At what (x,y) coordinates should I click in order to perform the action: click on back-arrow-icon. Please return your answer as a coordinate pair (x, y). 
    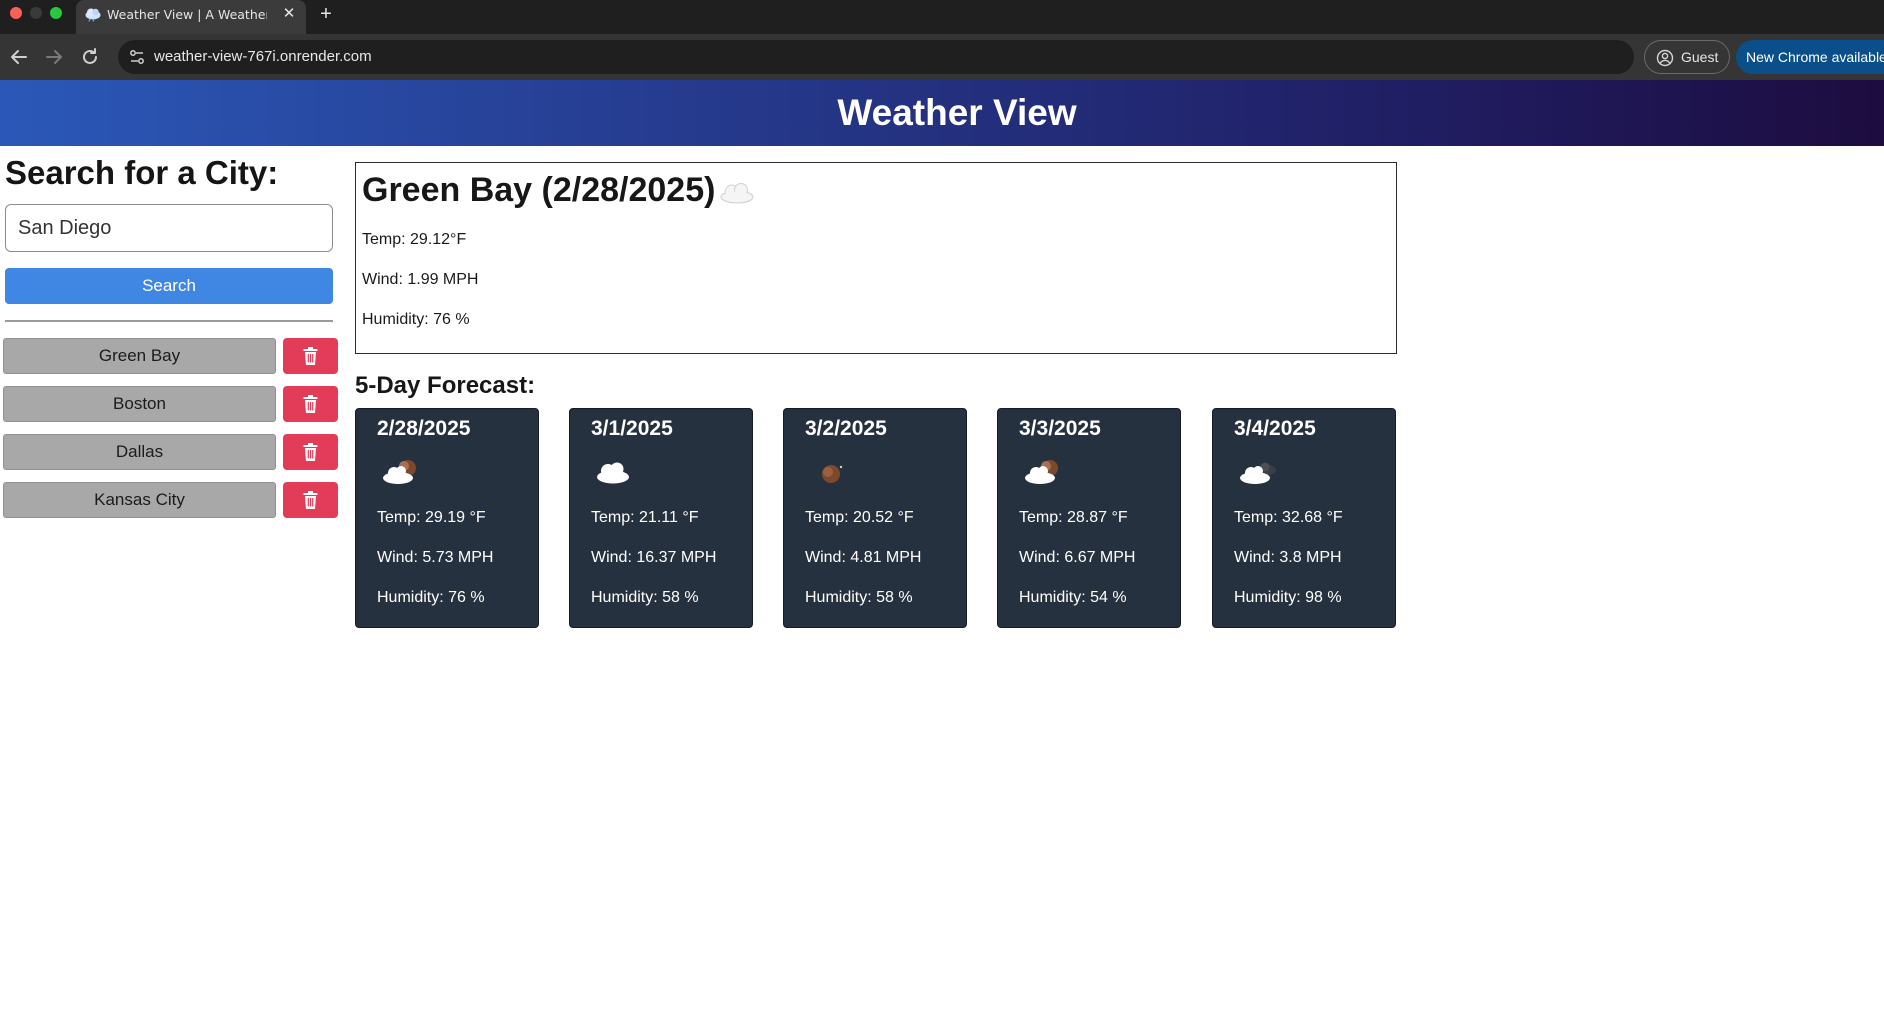
    Looking at the image, I should click on (19, 57).